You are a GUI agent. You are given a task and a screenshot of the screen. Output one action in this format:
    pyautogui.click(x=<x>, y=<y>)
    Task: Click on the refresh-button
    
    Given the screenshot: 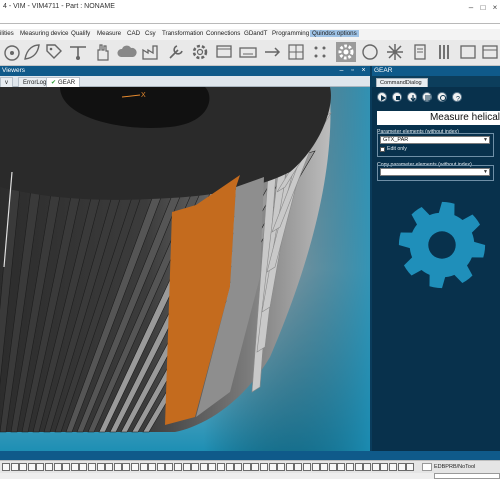 What is the action you would take?
    pyautogui.click(x=442, y=97)
    